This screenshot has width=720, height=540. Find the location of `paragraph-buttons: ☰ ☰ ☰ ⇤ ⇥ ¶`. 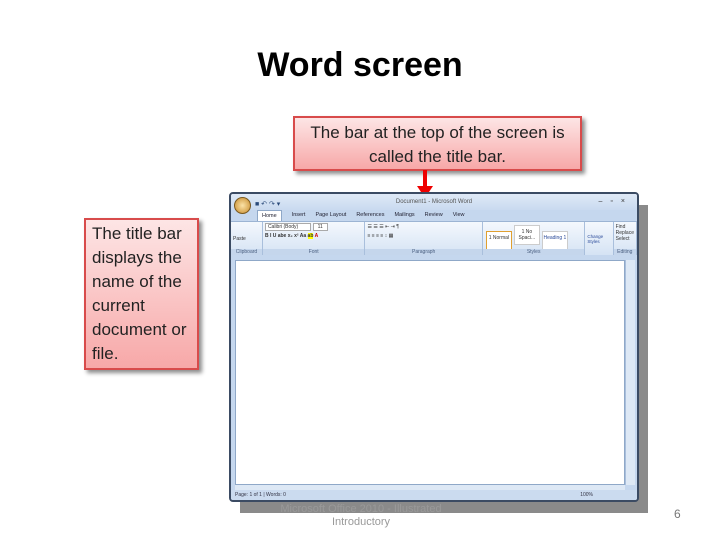

paragraph-buttons: ☰ ☰ ☰ ⇤ ⇥ ¶ is located at coordinates (423, 227).